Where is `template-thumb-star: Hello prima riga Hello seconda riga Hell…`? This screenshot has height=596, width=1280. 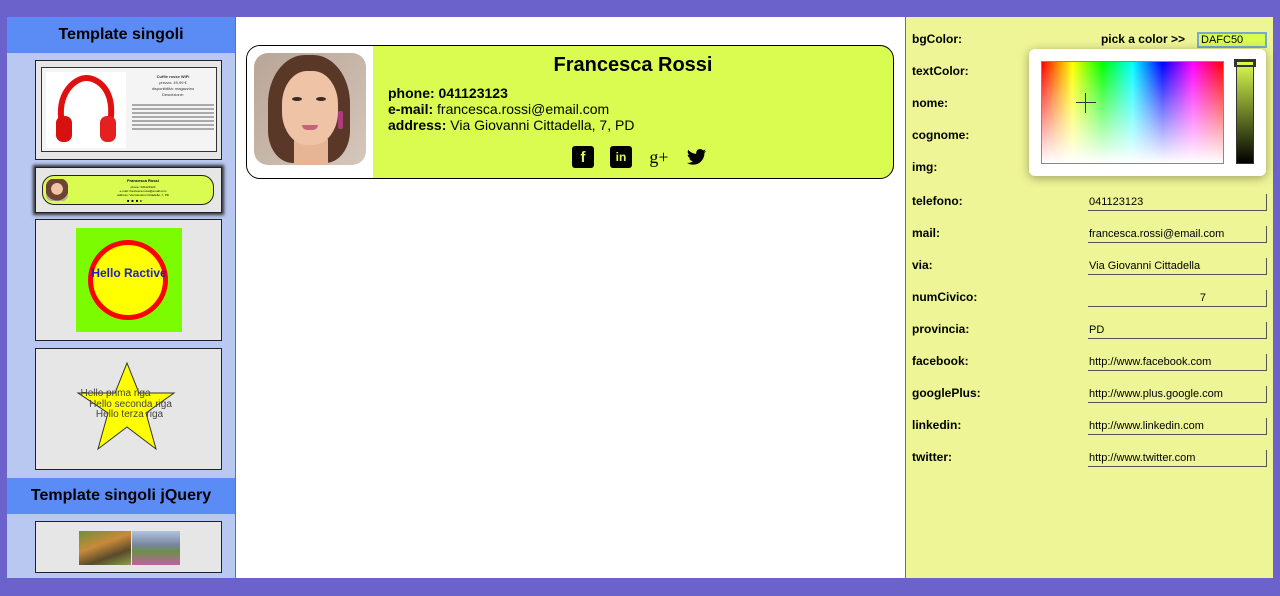
template-thumb-star: Hello prima riga Hello seconda riga Hell… is located at coordinates (128, 409).